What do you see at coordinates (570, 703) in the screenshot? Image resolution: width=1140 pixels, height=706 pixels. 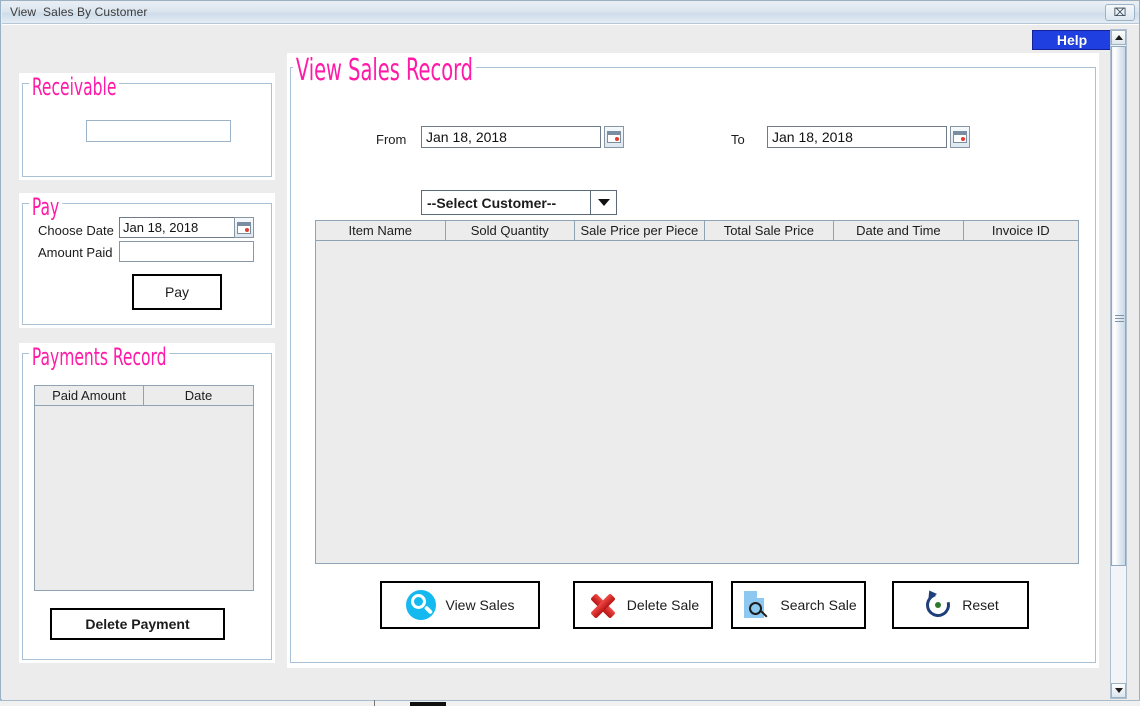 I see `background-window-strip` at bounding box center [570, 703].